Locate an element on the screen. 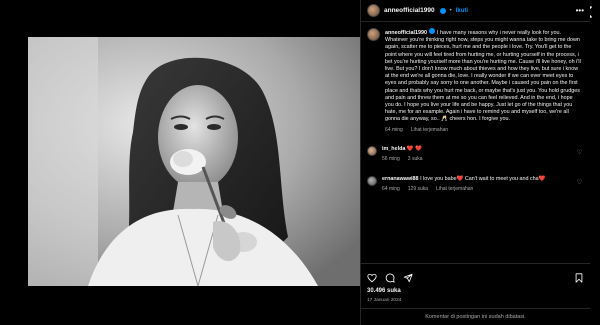  share-button is located at coordinates (408, 278).